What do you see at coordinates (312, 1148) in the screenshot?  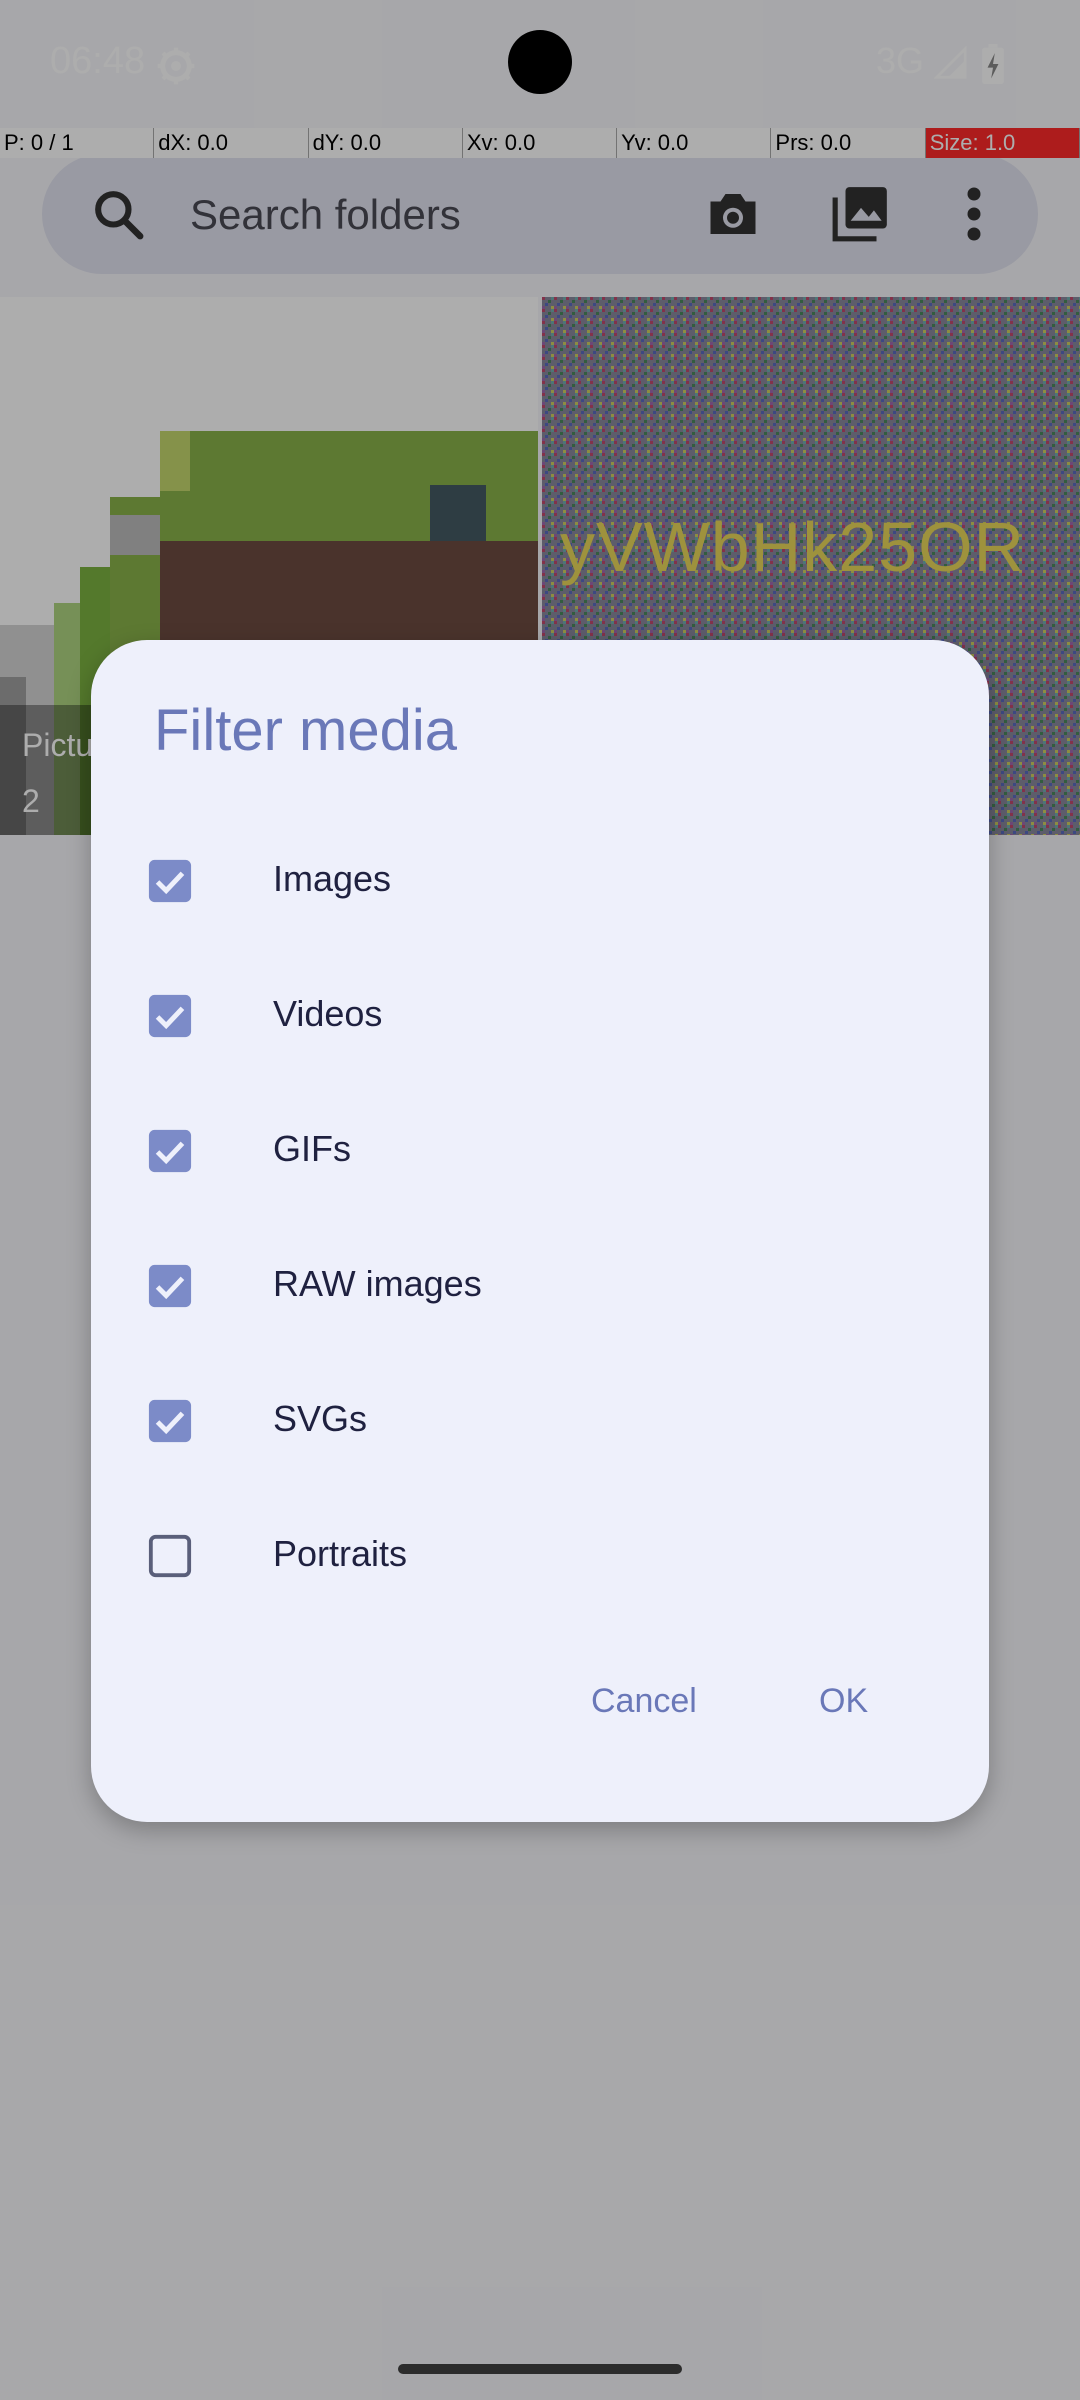 I see `option-label: GIFs` at bounding box center [312, 1148].